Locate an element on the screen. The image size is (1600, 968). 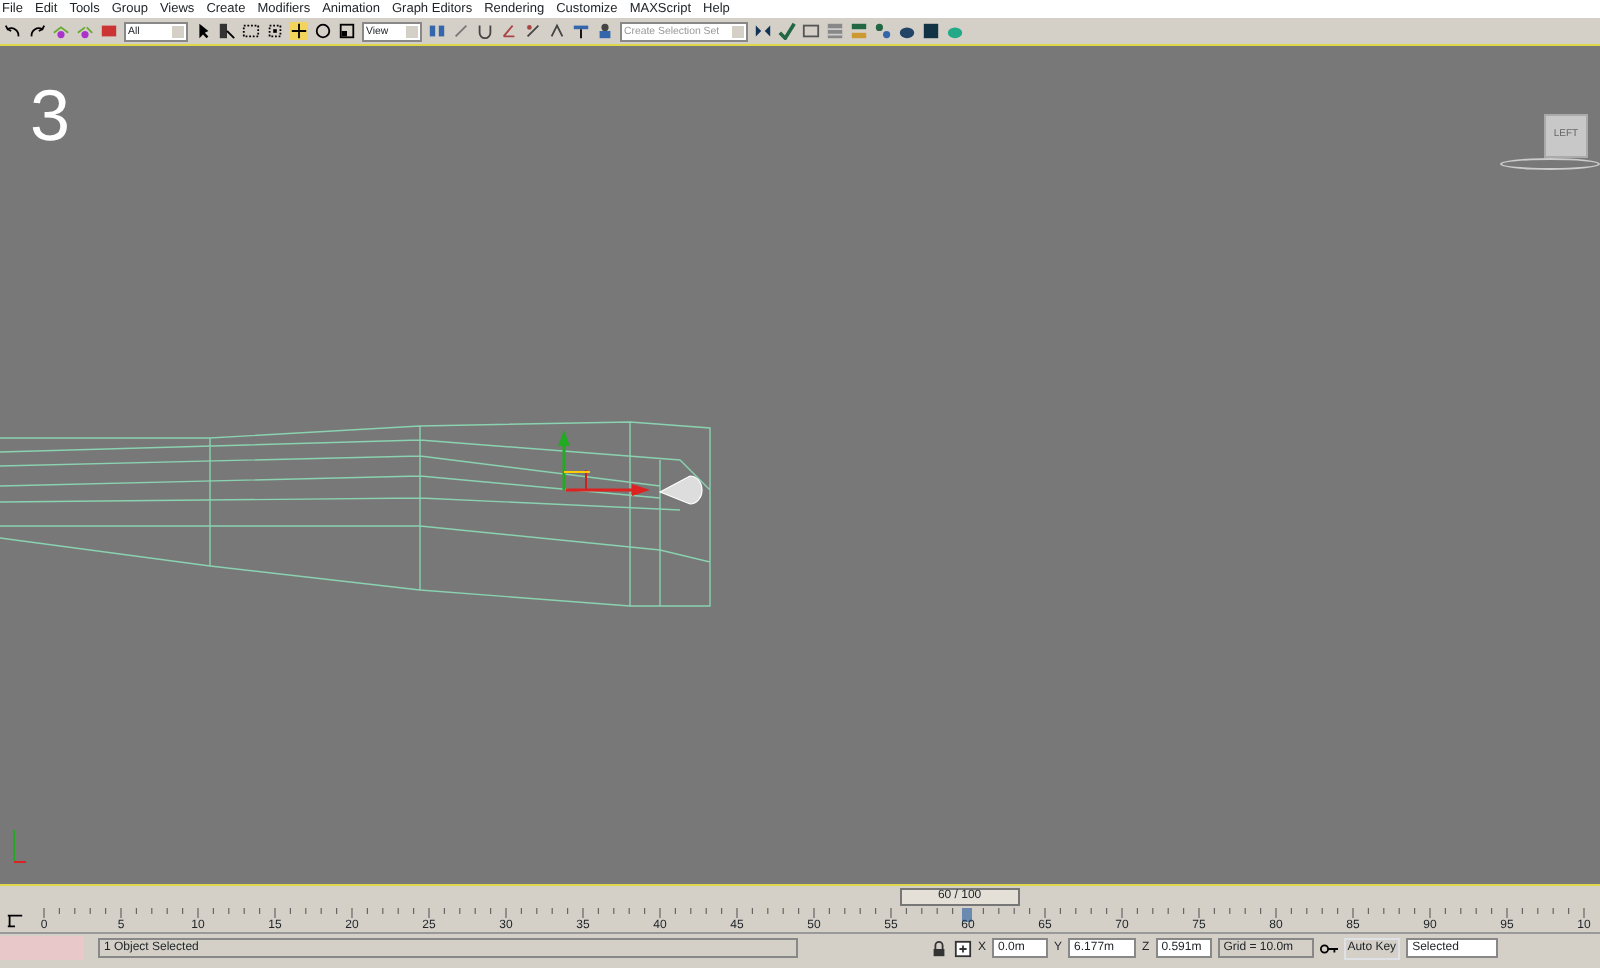
script-listener-field is located at coordinates (42, 948).